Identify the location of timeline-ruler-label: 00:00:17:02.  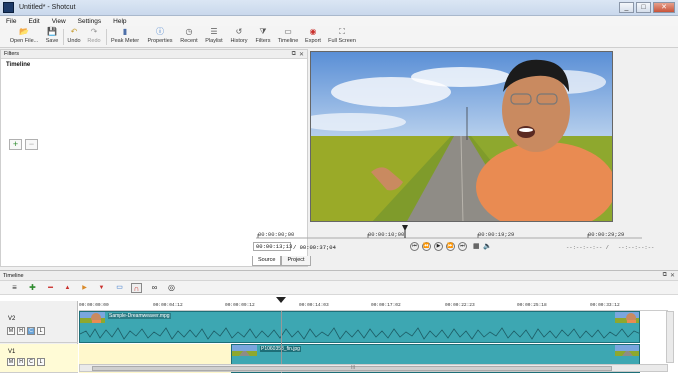
(386, 305).